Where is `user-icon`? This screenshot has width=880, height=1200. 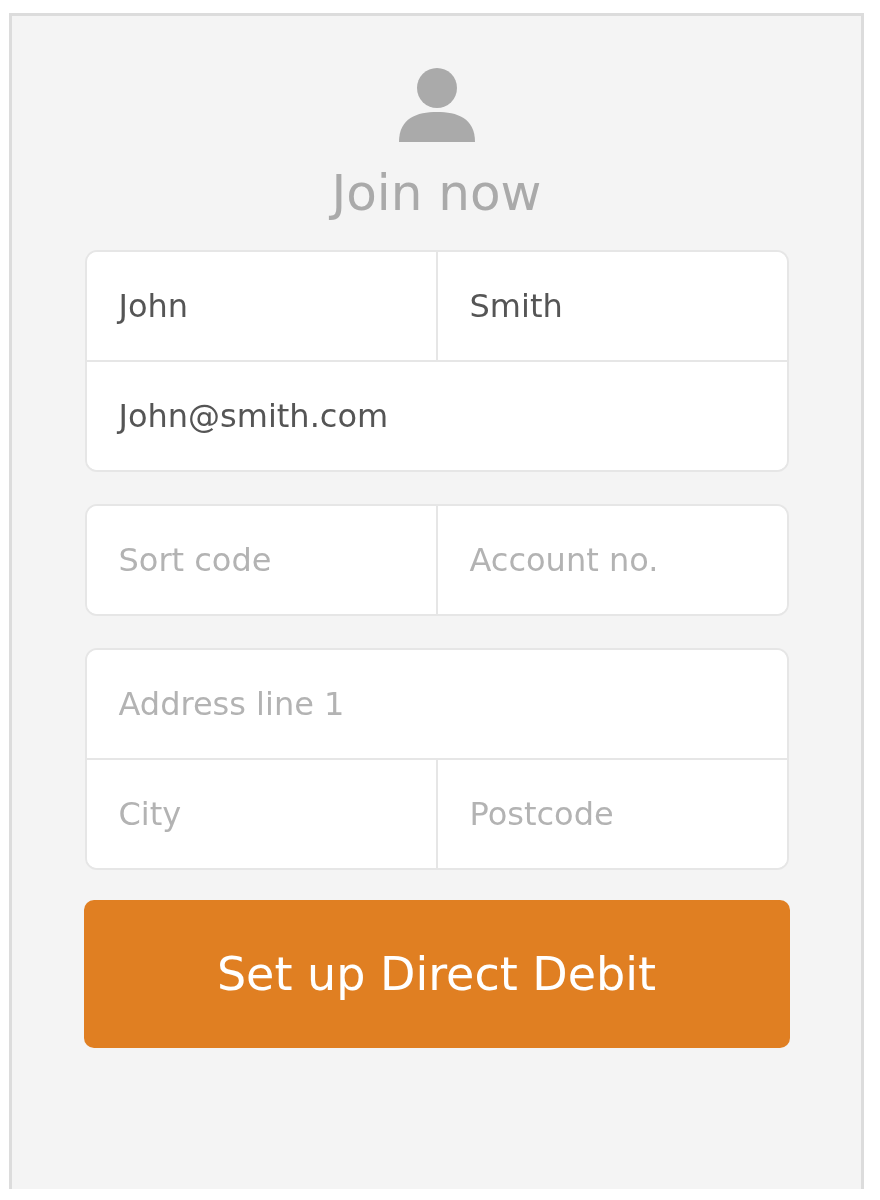
user-icon is located at coordinates (436, 104).